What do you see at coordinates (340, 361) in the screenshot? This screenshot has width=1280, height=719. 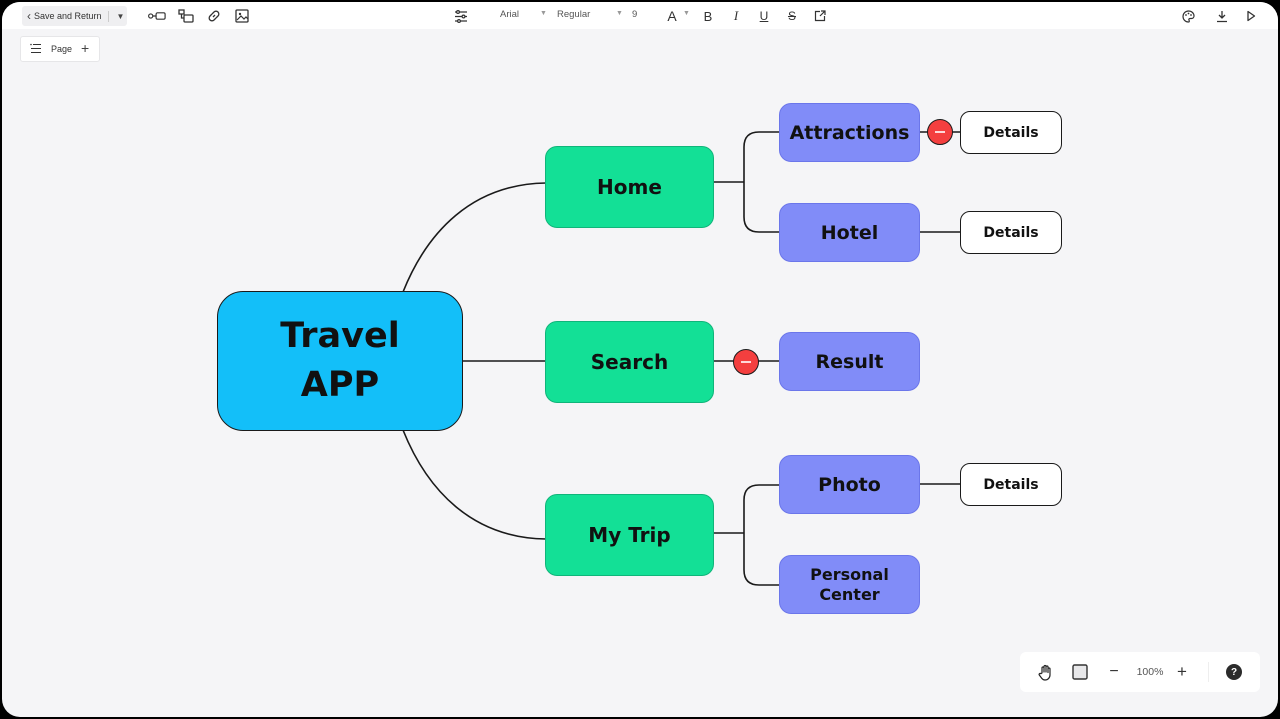 I see `root-node: Travel APP` at bounding box center [340, 361].